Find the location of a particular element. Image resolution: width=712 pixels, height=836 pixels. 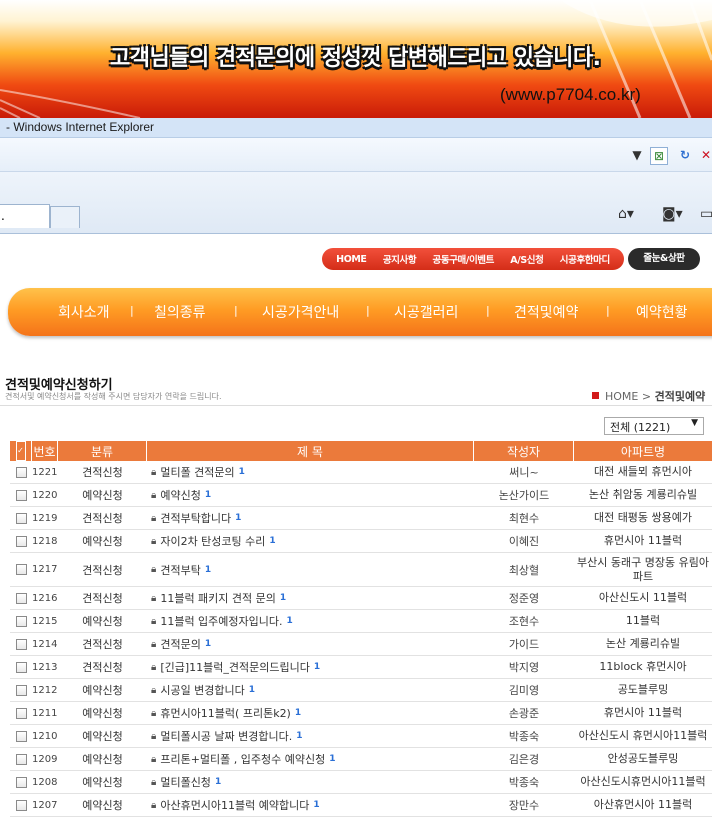

row-title-link: 아산휴먼시아11블럭 예약합니다 is located at coordinates (234, 805).